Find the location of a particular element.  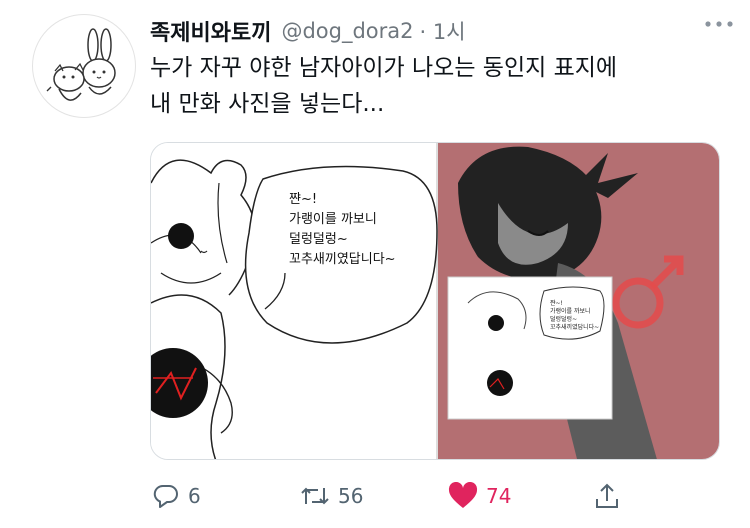

retweet-count: 56 is located at coordinates (351, 496).